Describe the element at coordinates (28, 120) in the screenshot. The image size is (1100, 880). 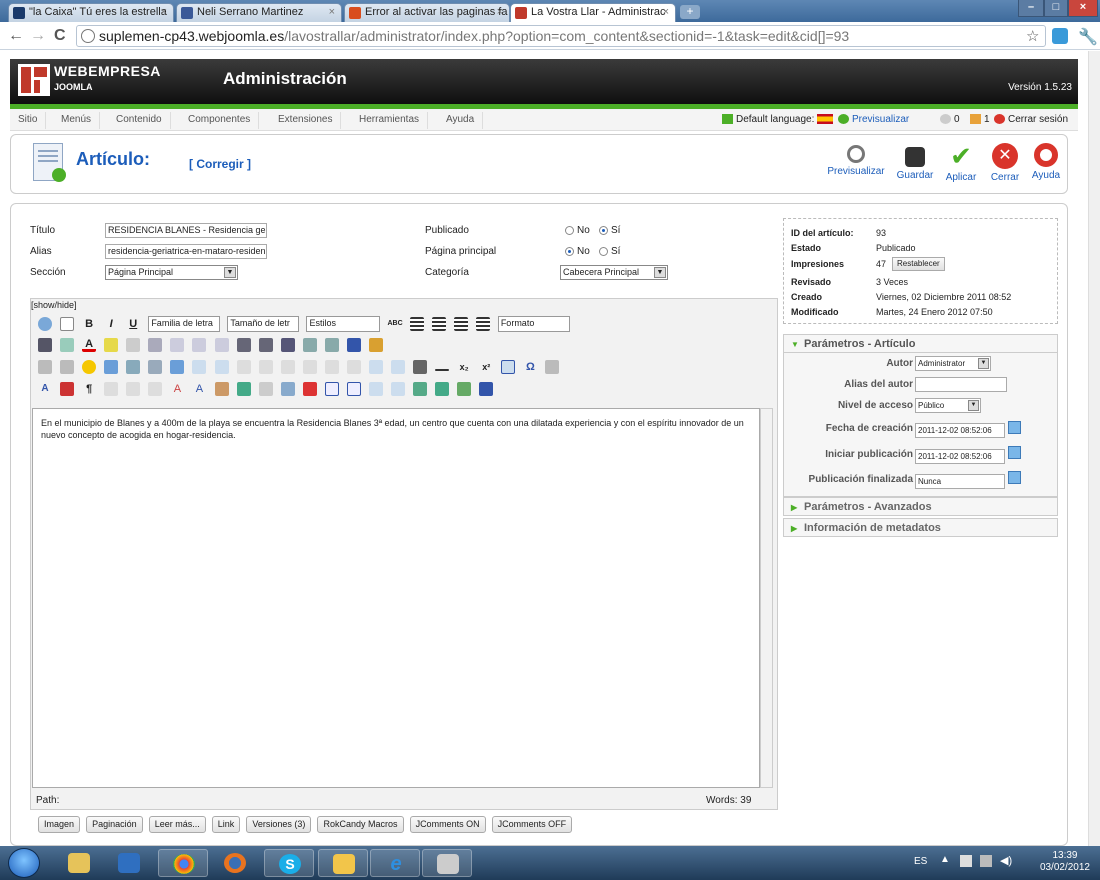
I see `menu-sitio: Sitio` at that location.